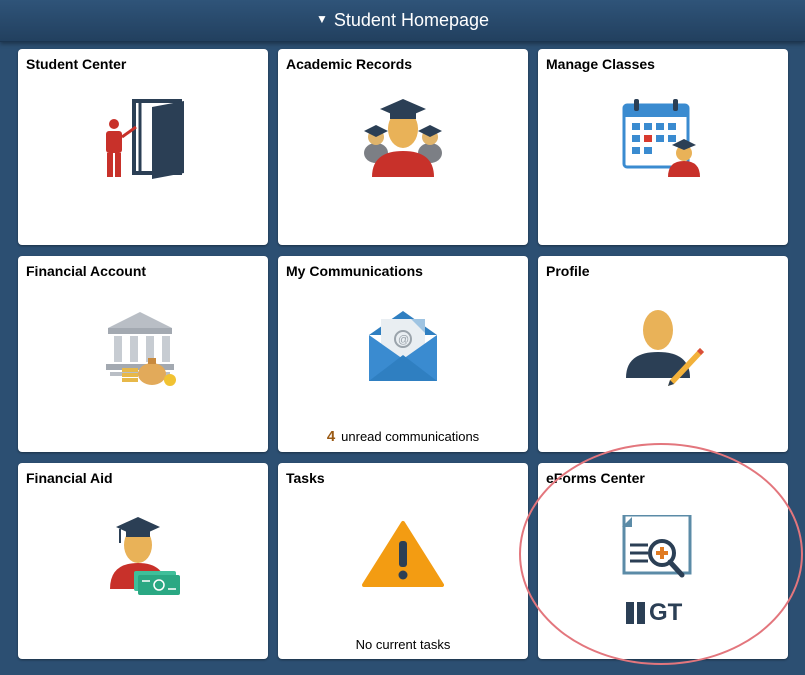 The image size is (805, 675). Describe the element at coordinates (322, 18) in the screenshot. I see `caret-down-icon: ▼` at that location.